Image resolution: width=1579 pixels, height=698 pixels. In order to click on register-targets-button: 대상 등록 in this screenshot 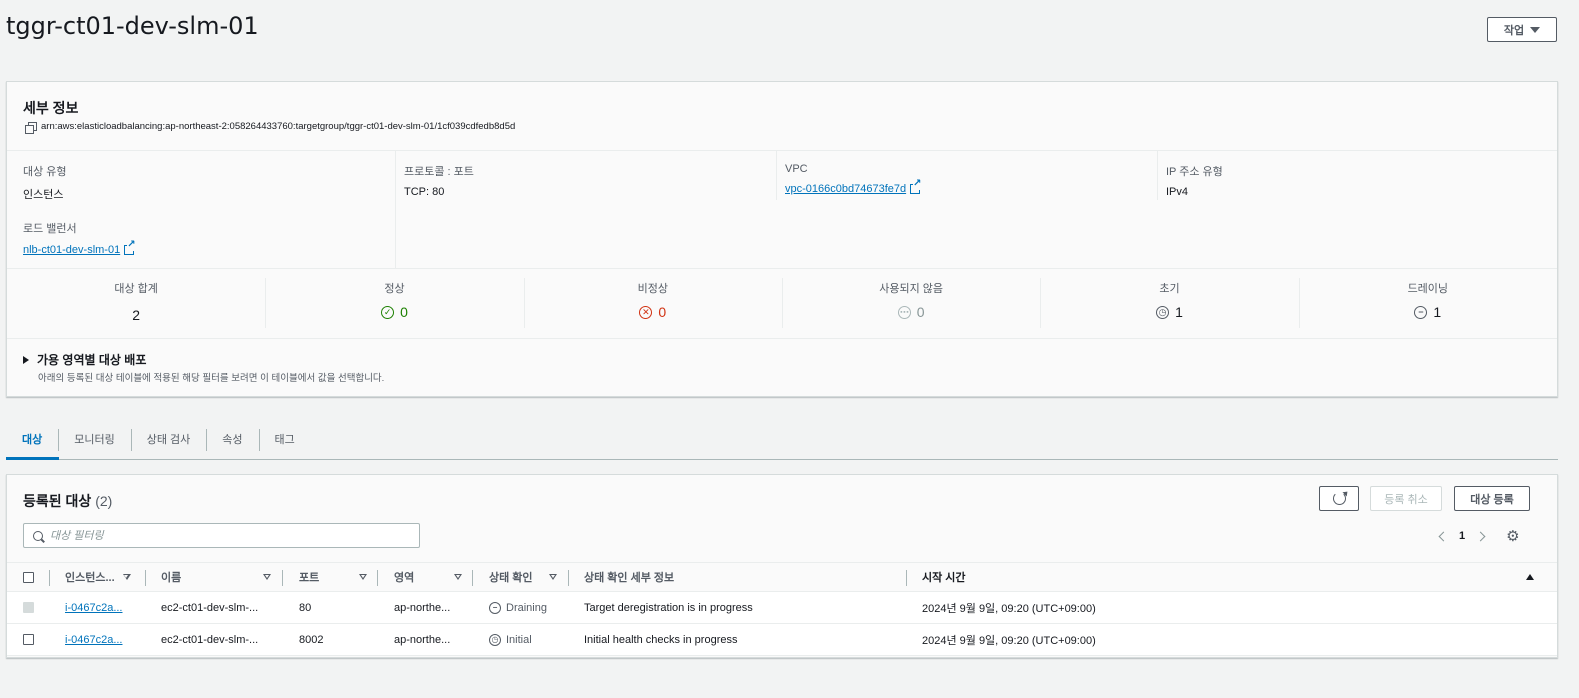, I will do `click(1492, 498)`.